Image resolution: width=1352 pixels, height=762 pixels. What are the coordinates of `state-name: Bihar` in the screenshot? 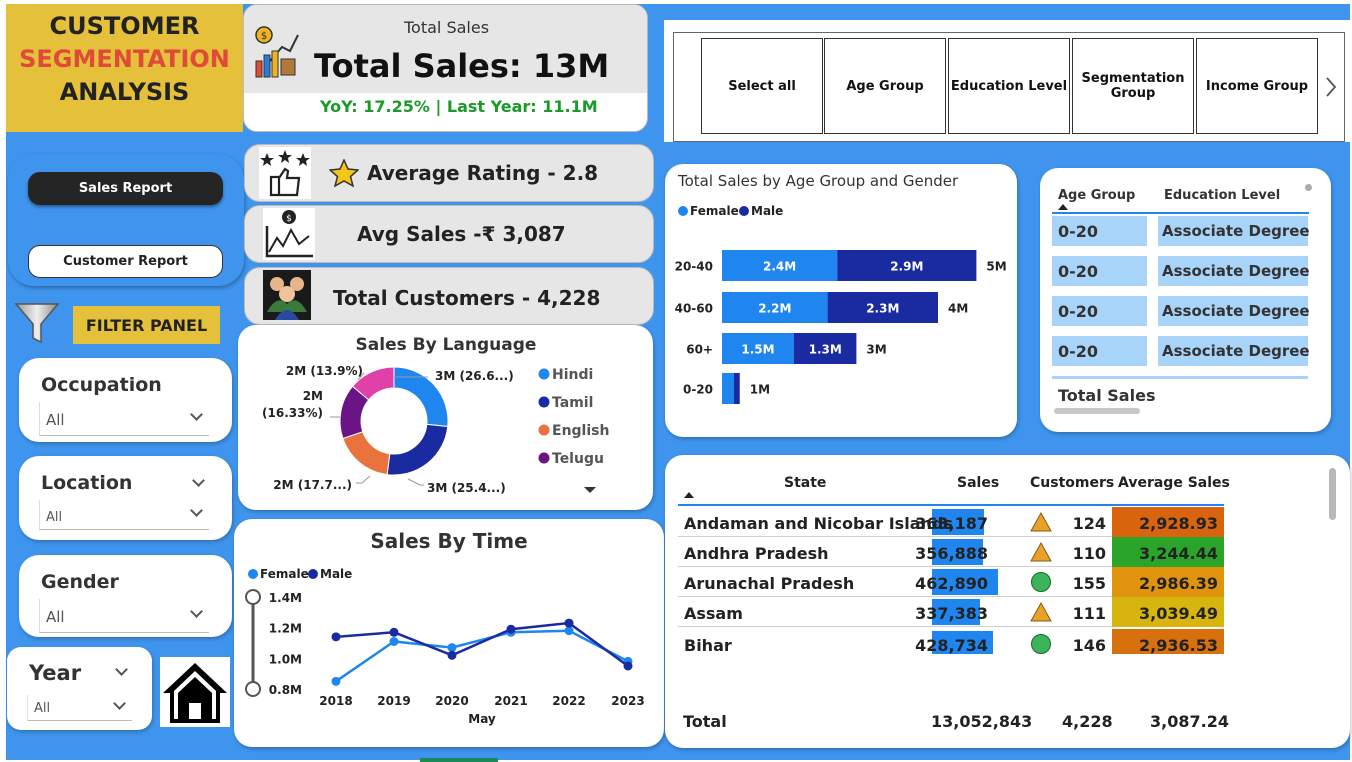 It's located at (708, 645).